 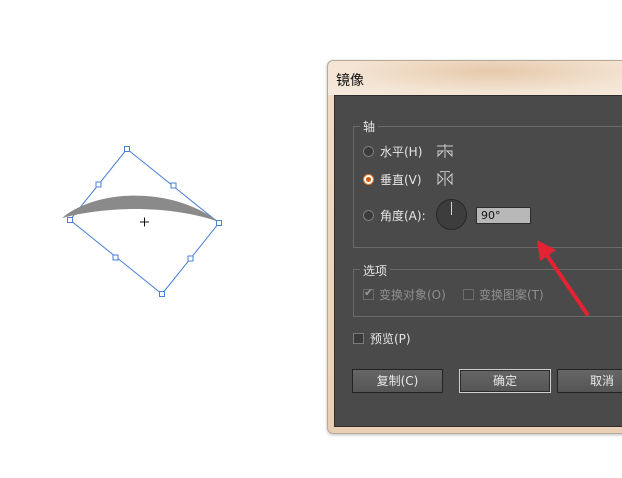 What do you see at coordinates (368, 215) in the screenshot?
I see `angle-radio` at bounding box center [368, 215].